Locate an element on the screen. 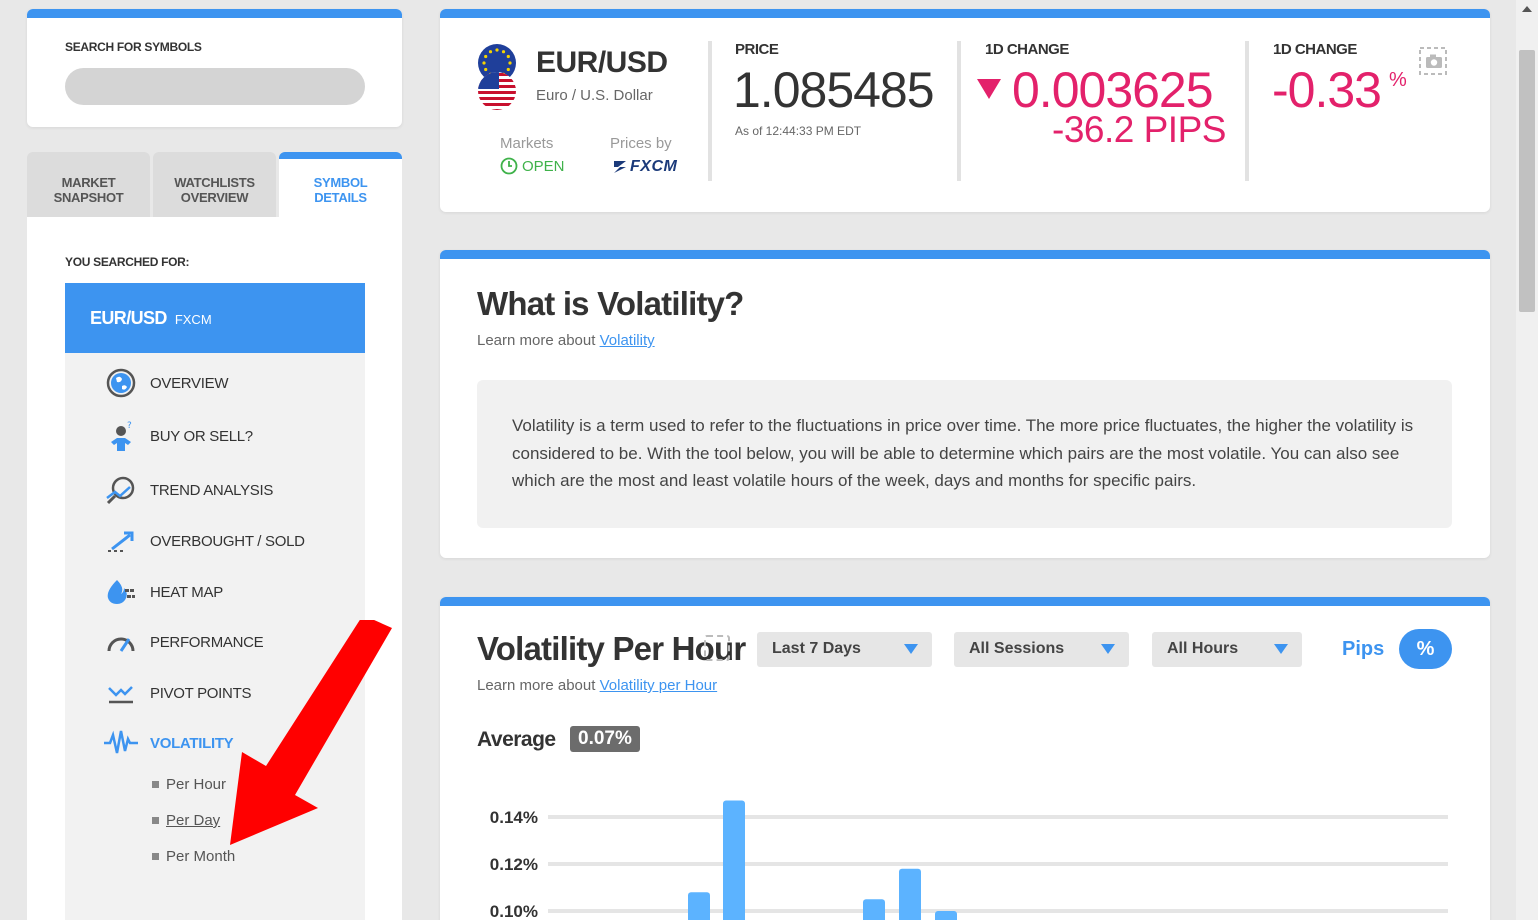 This screenshot has height=920, width=1538. tab-symbol-details: SYMBOL DETAILS is located at coordinates (340, 185).